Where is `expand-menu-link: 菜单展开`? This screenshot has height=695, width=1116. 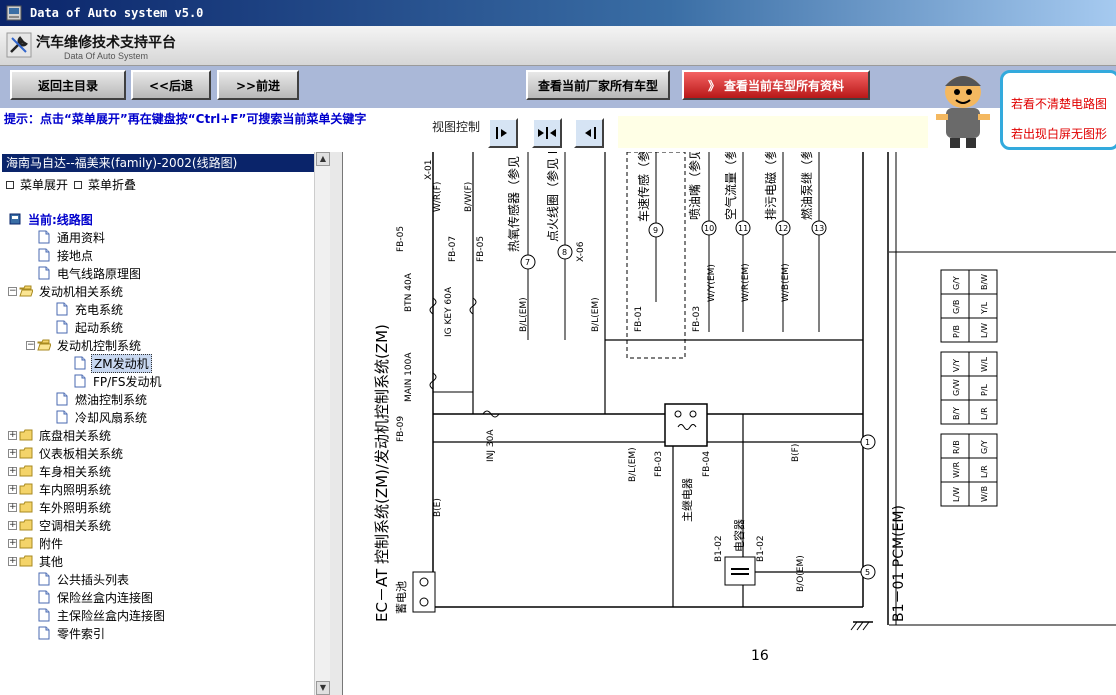 expand-menu-link: 菜单展开 is located at coordinates (37, 184).